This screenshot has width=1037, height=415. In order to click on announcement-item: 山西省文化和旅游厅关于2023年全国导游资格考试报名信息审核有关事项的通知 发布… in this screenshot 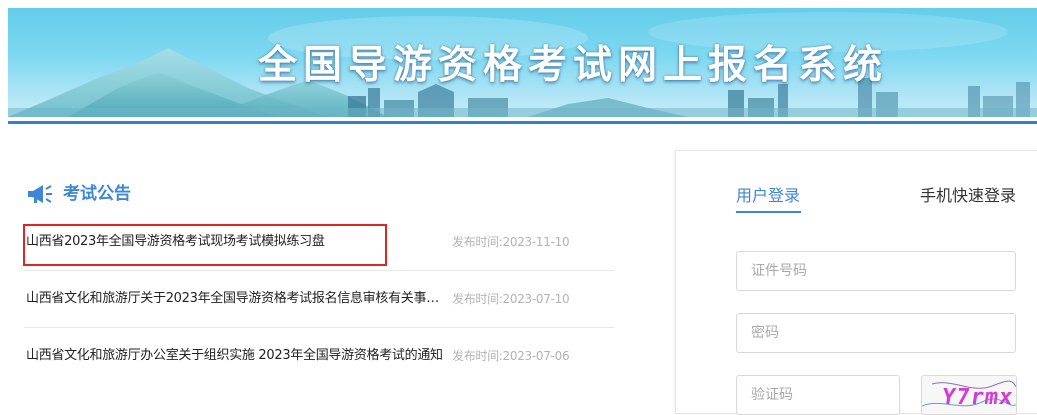, I will do `click(319, 299)`.